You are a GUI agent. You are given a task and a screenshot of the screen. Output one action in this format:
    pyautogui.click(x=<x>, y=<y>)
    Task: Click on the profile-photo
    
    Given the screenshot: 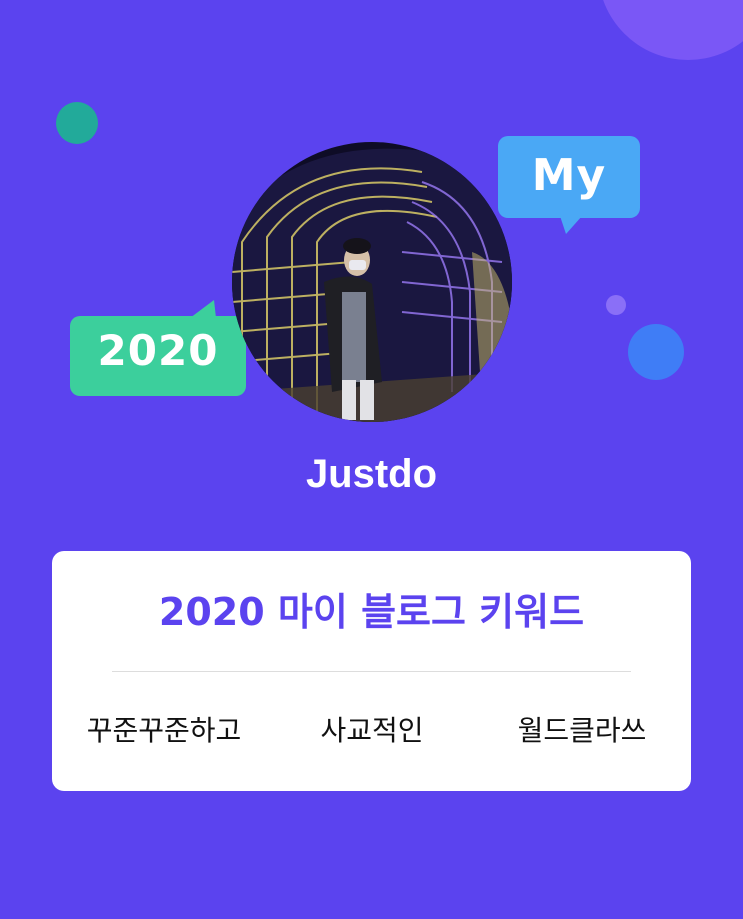 What is the action you would take?
    pyautogui.click(x=372, y=282)
    